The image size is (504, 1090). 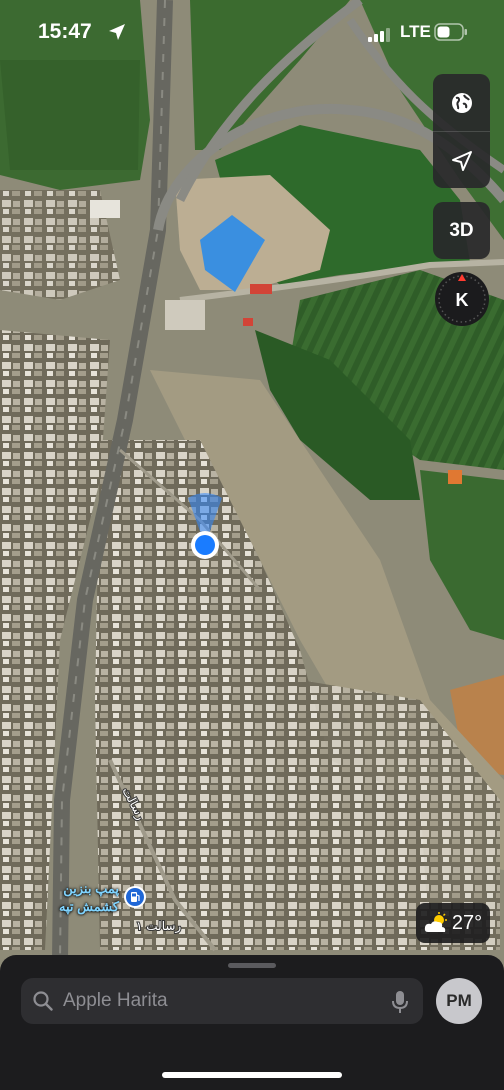 What do you see at coordinates (117, 32) in the screenshot?
I see `location-services-icon` at bounding box center [117, 32].